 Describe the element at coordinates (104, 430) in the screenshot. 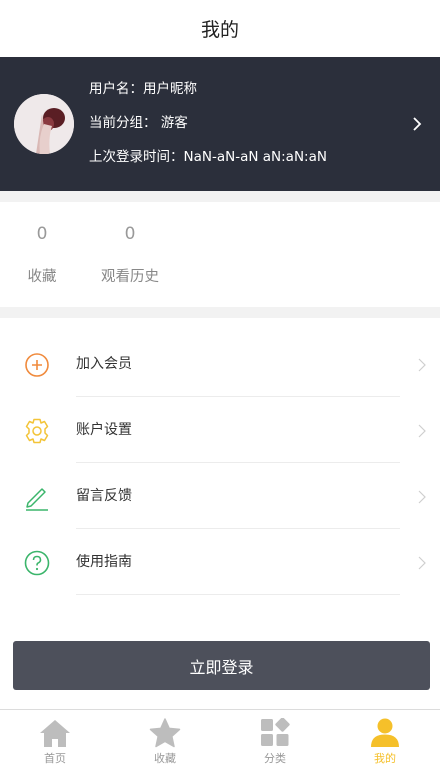

I see `menu-item-label: 账户设置` at that location.